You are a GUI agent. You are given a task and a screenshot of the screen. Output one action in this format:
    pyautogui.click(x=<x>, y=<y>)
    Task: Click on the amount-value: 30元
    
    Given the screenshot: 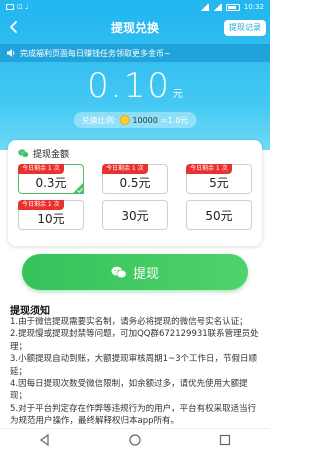 What is the action you would take?
    pyautogui.click(x=135, y=215)
    